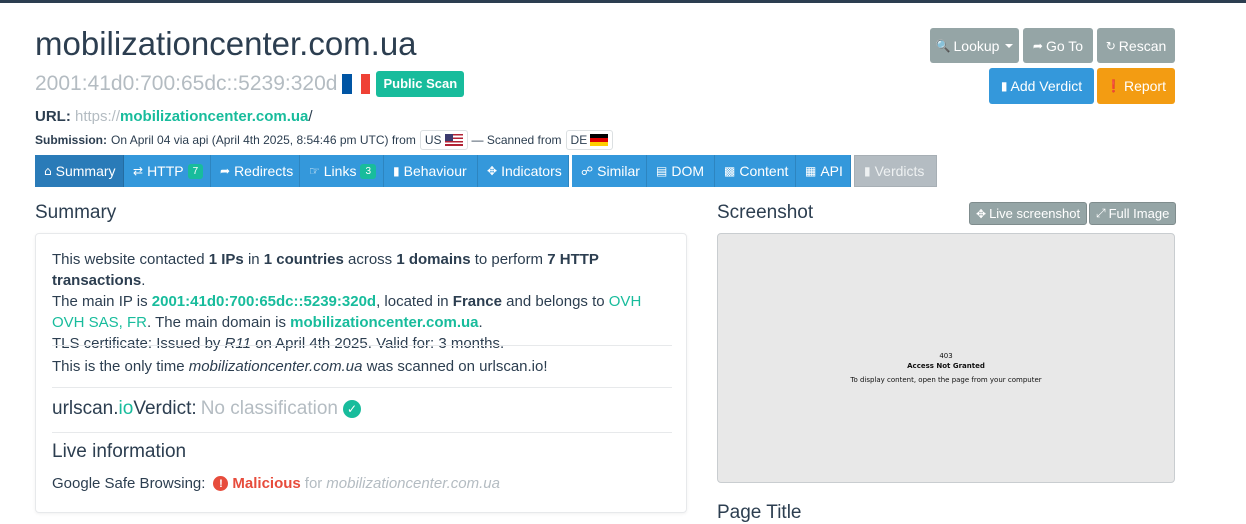 The height and width of the screenshot is (524, 1246). What do you see at coordinates (759, 512) in the screenshot?
I see `page-title-heading: Page Title` at bounding box center [759, 512].